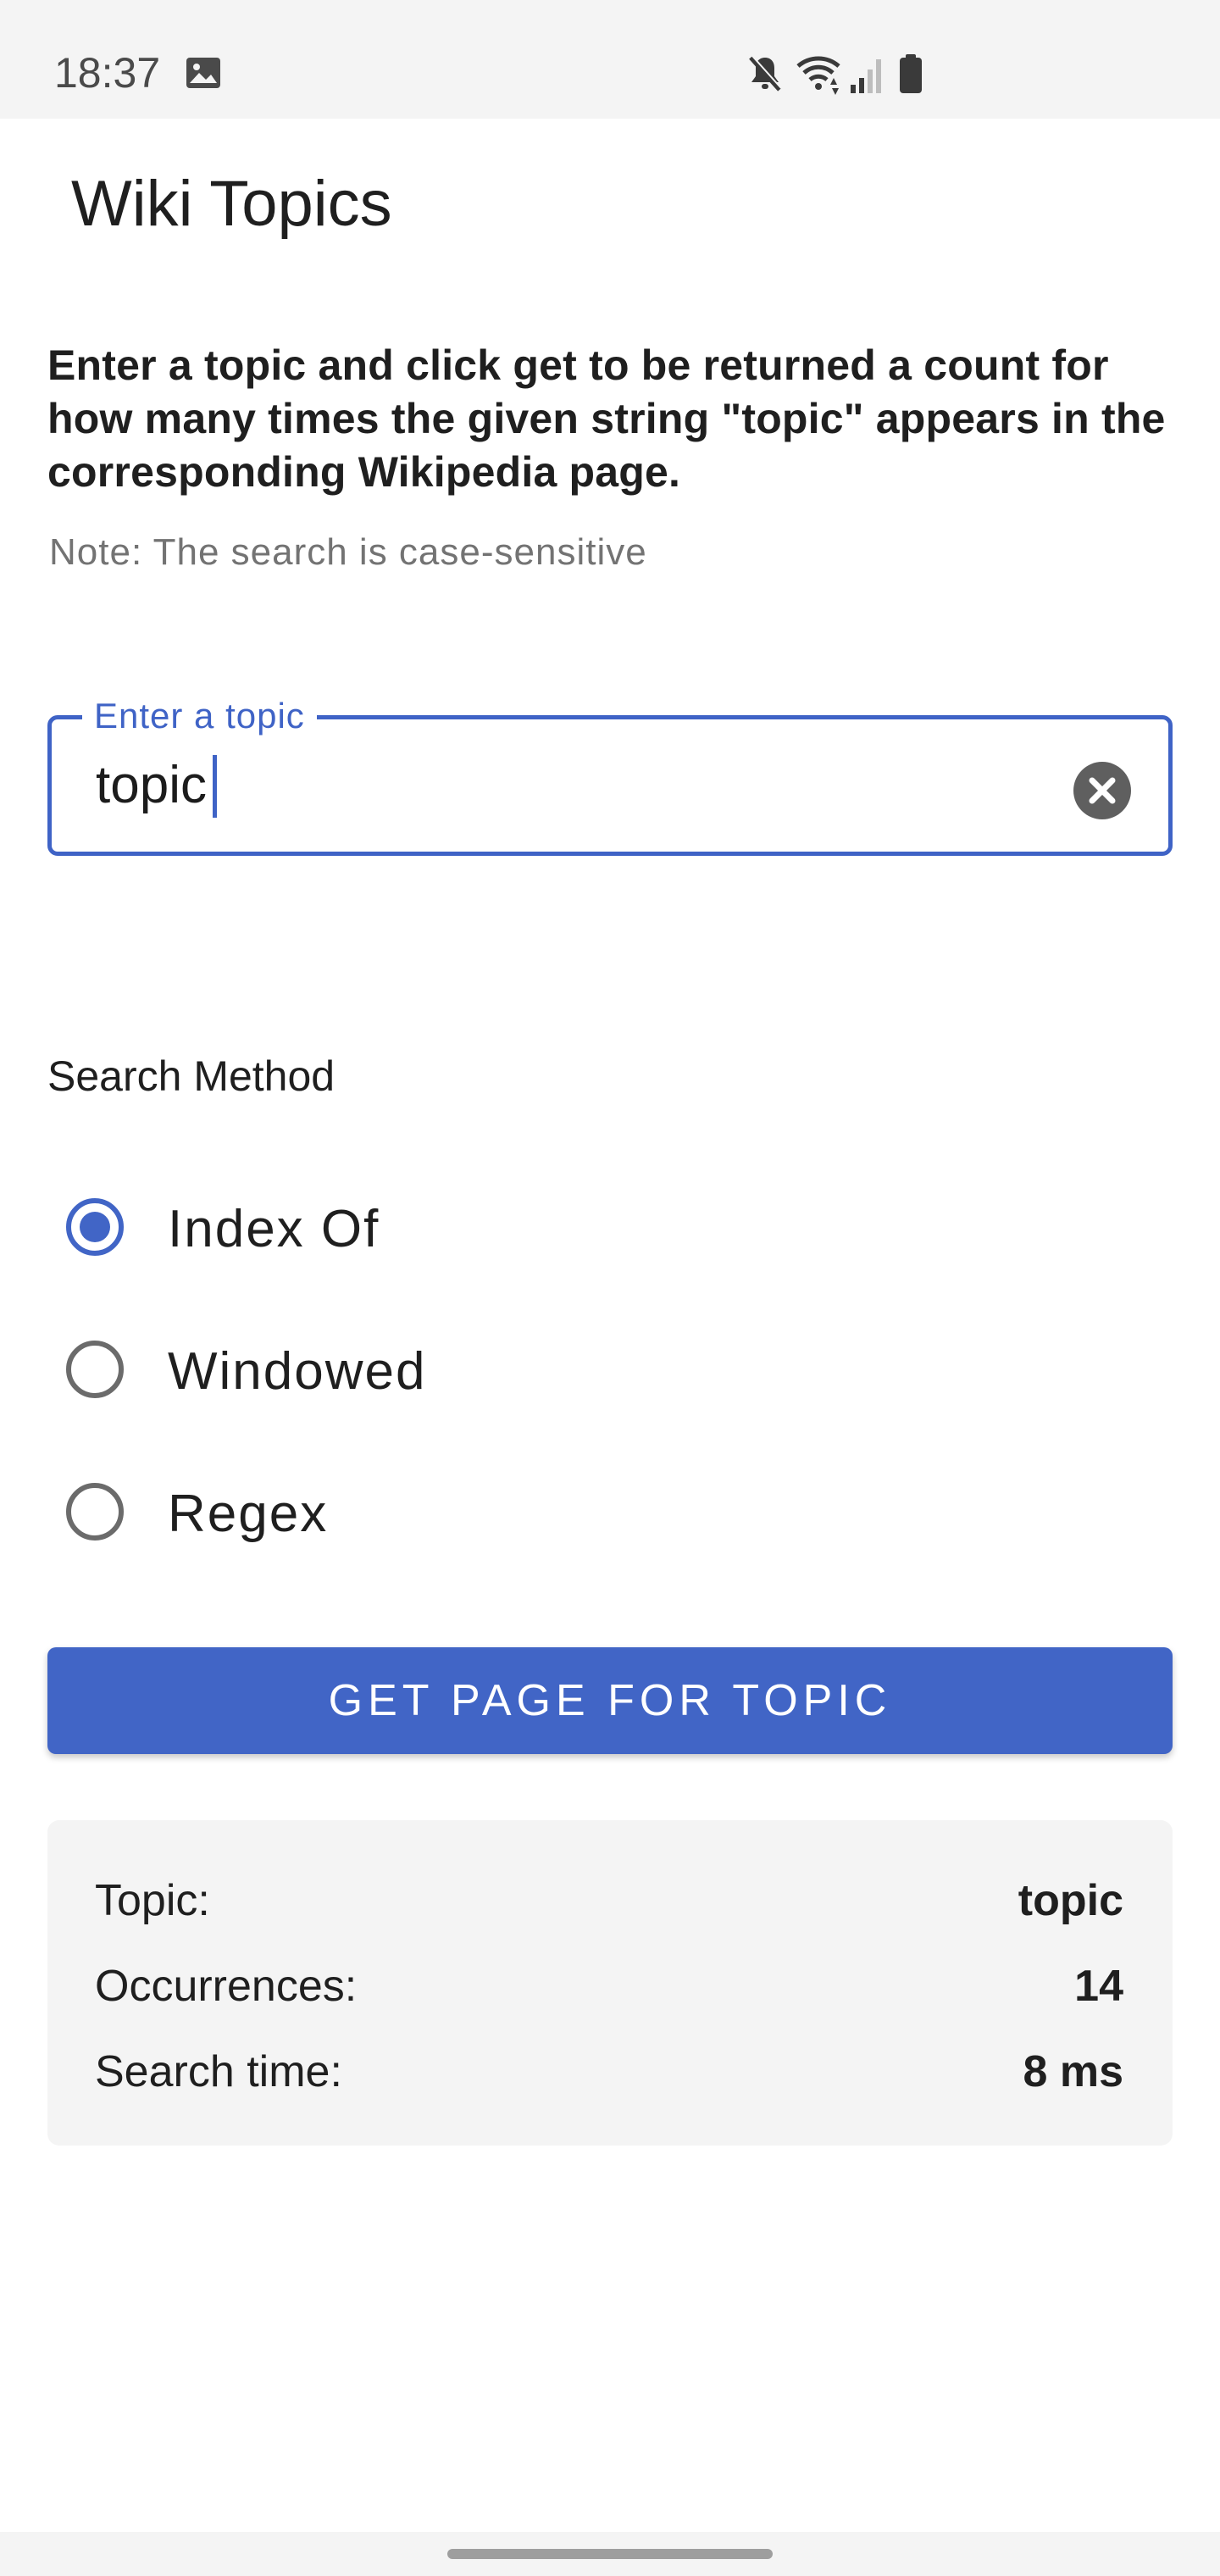  Describe the element at coordinates (562, 785) in the screenshot. I see `topic-input` at that location.